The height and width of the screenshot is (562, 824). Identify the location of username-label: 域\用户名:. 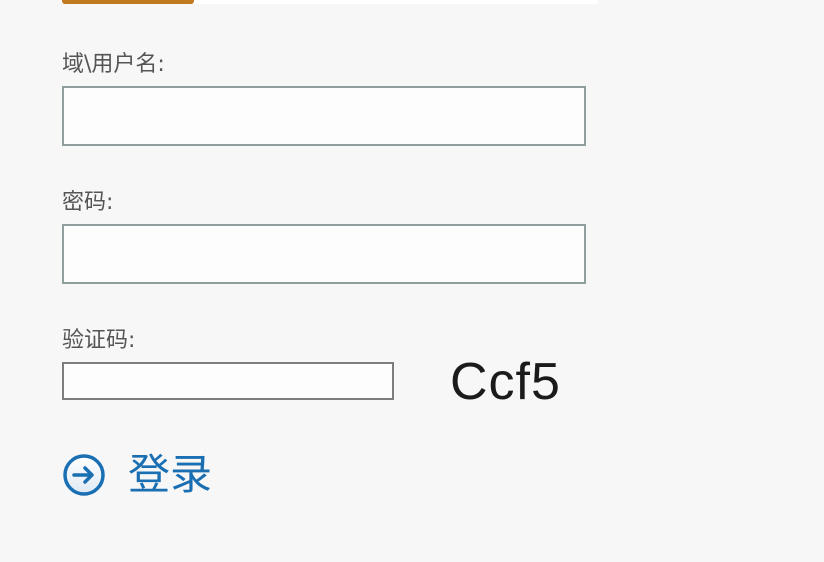
(113, 64).